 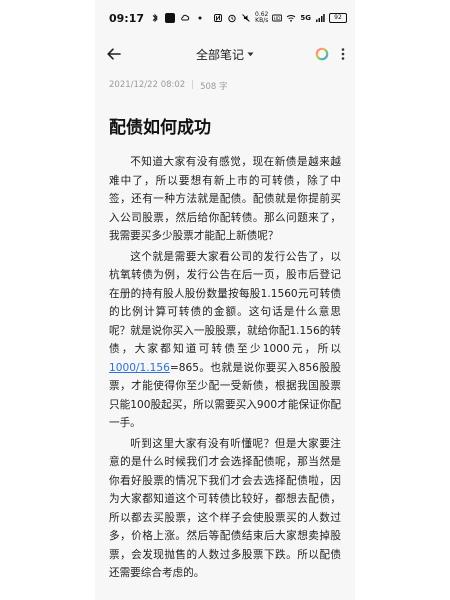 I want to click on hd-icon: HD, so click(x=277, y=18).